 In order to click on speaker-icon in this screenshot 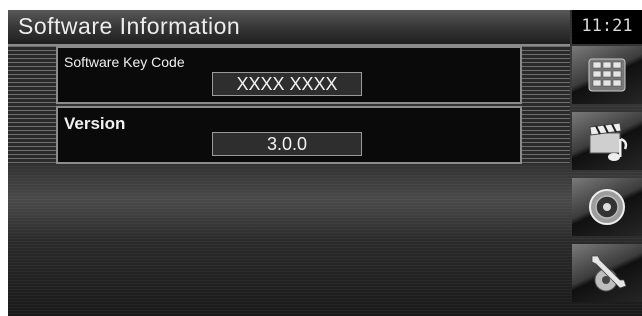, I will do `click(607, 207)`.